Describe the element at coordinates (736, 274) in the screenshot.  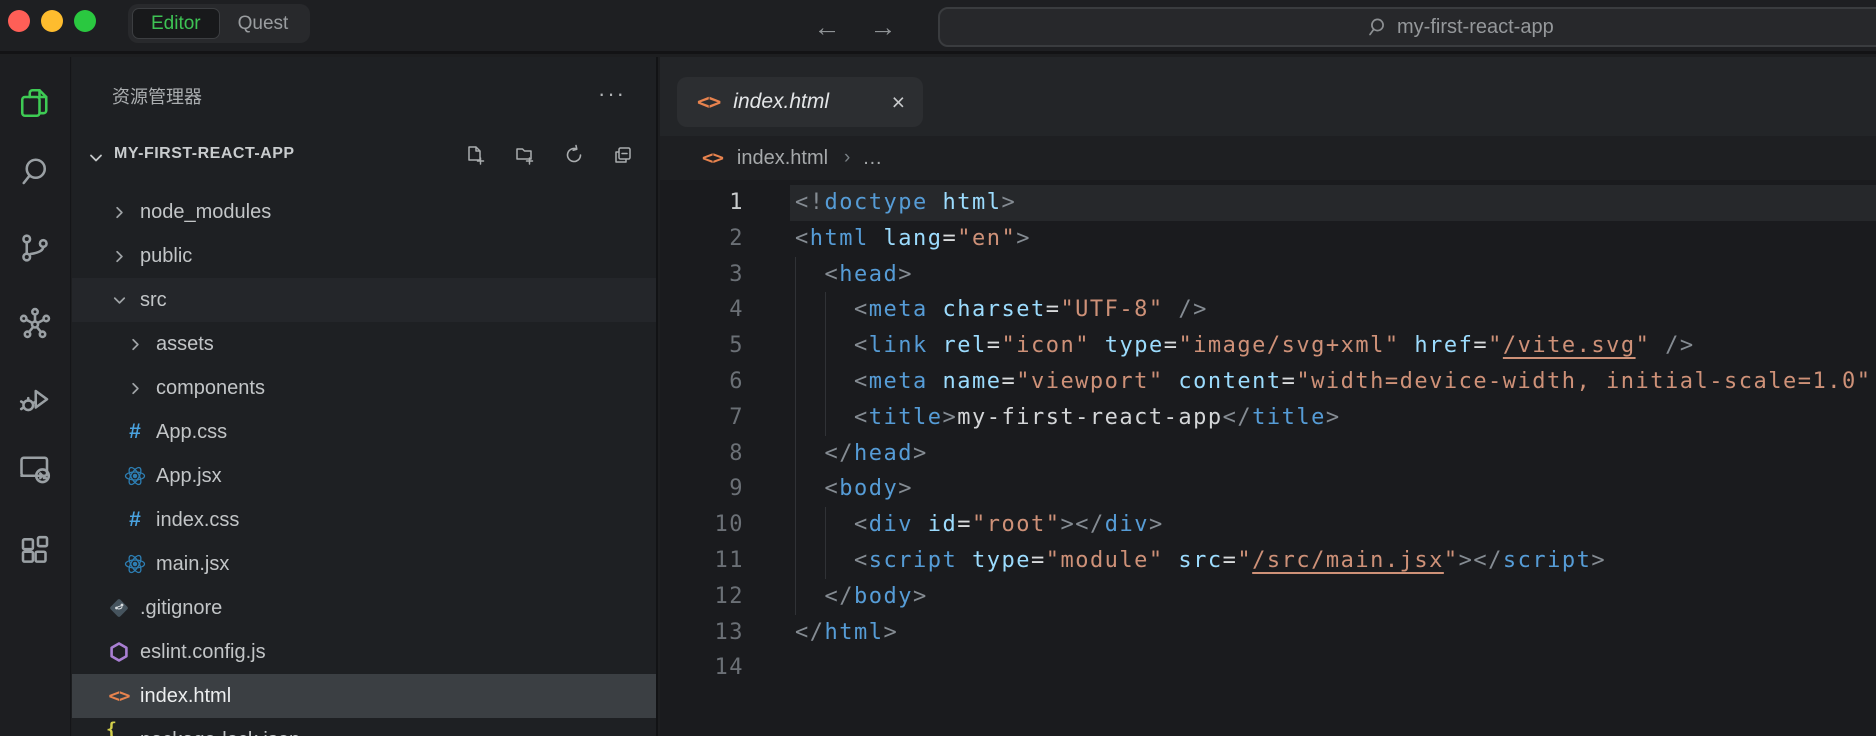
I see `line-number: 3` at that location.